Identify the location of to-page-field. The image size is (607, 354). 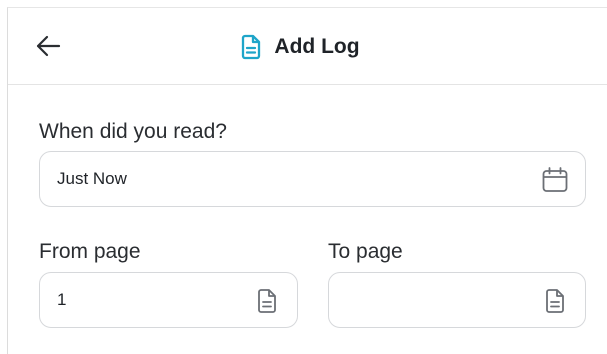
(457, 300).